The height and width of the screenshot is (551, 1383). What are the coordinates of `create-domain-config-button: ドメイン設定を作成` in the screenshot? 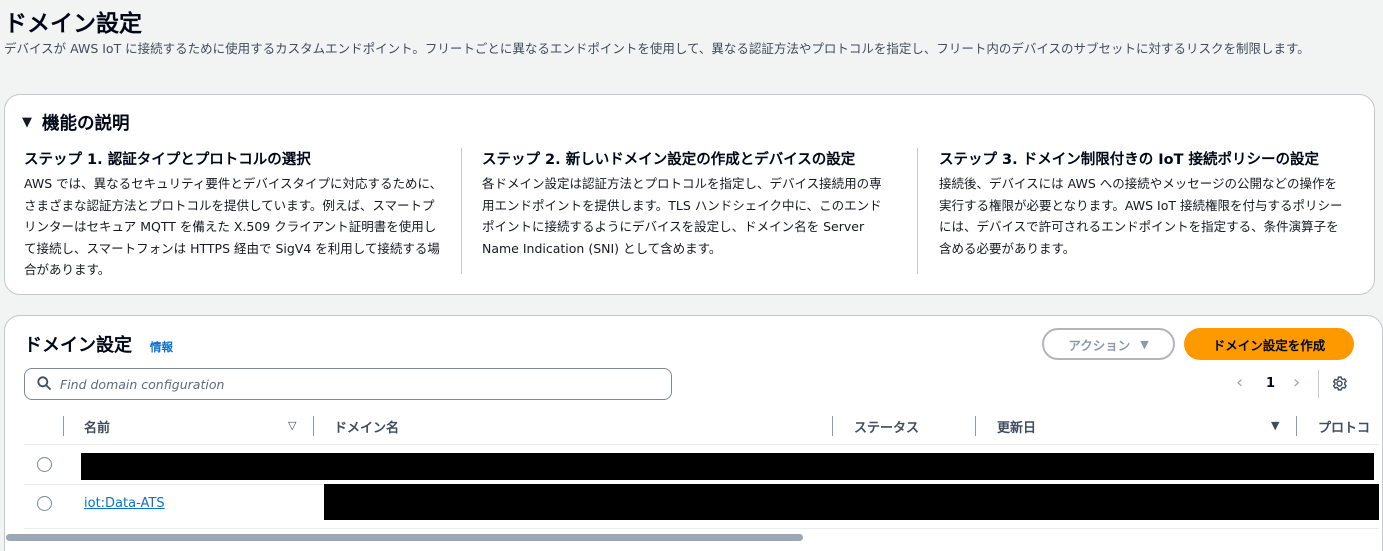 It's located at (1269, 344).